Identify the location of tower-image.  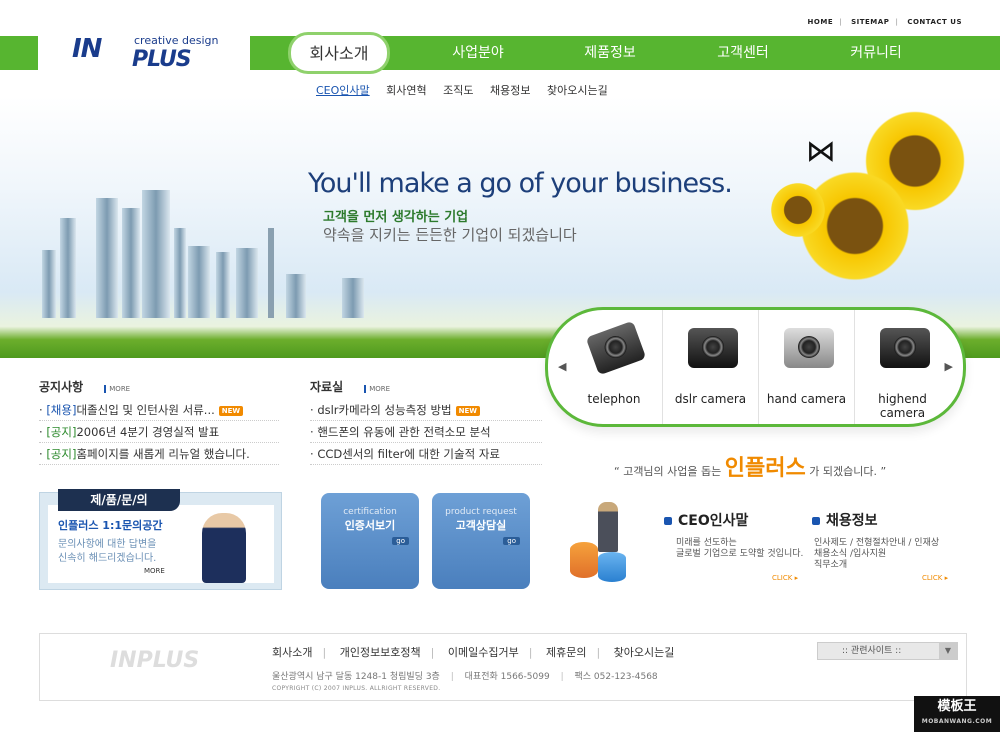
(271, 273).